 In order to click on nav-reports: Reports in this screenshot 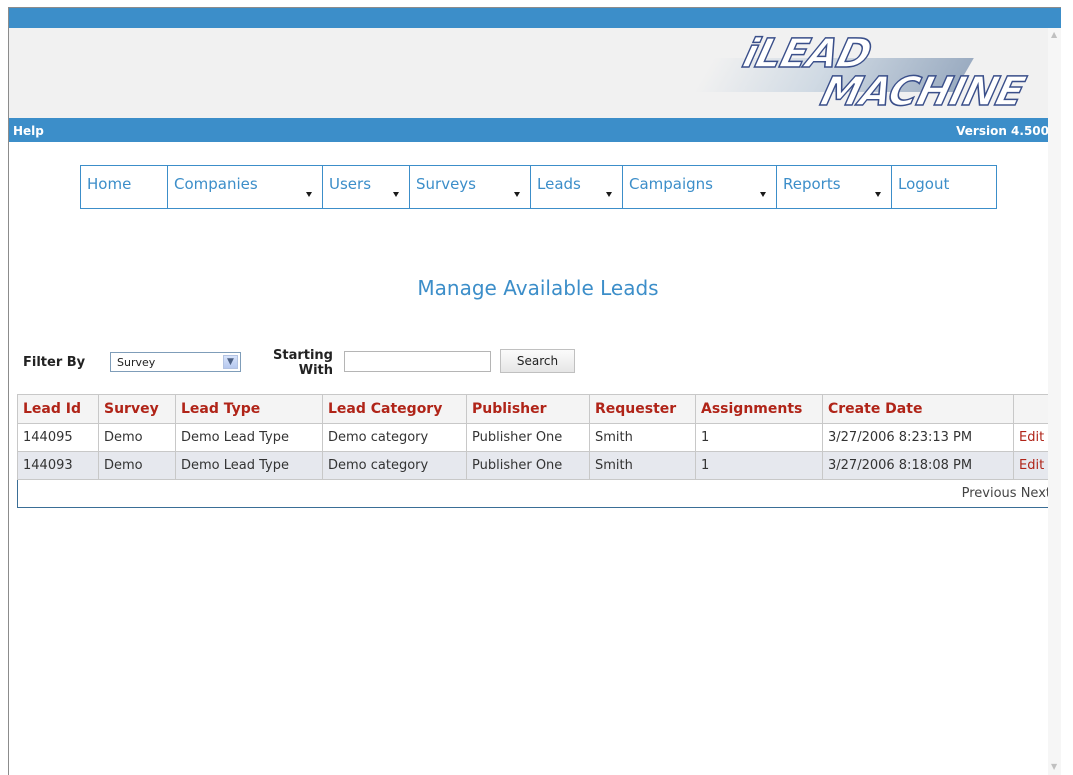, I will do `click(834, 187)`.